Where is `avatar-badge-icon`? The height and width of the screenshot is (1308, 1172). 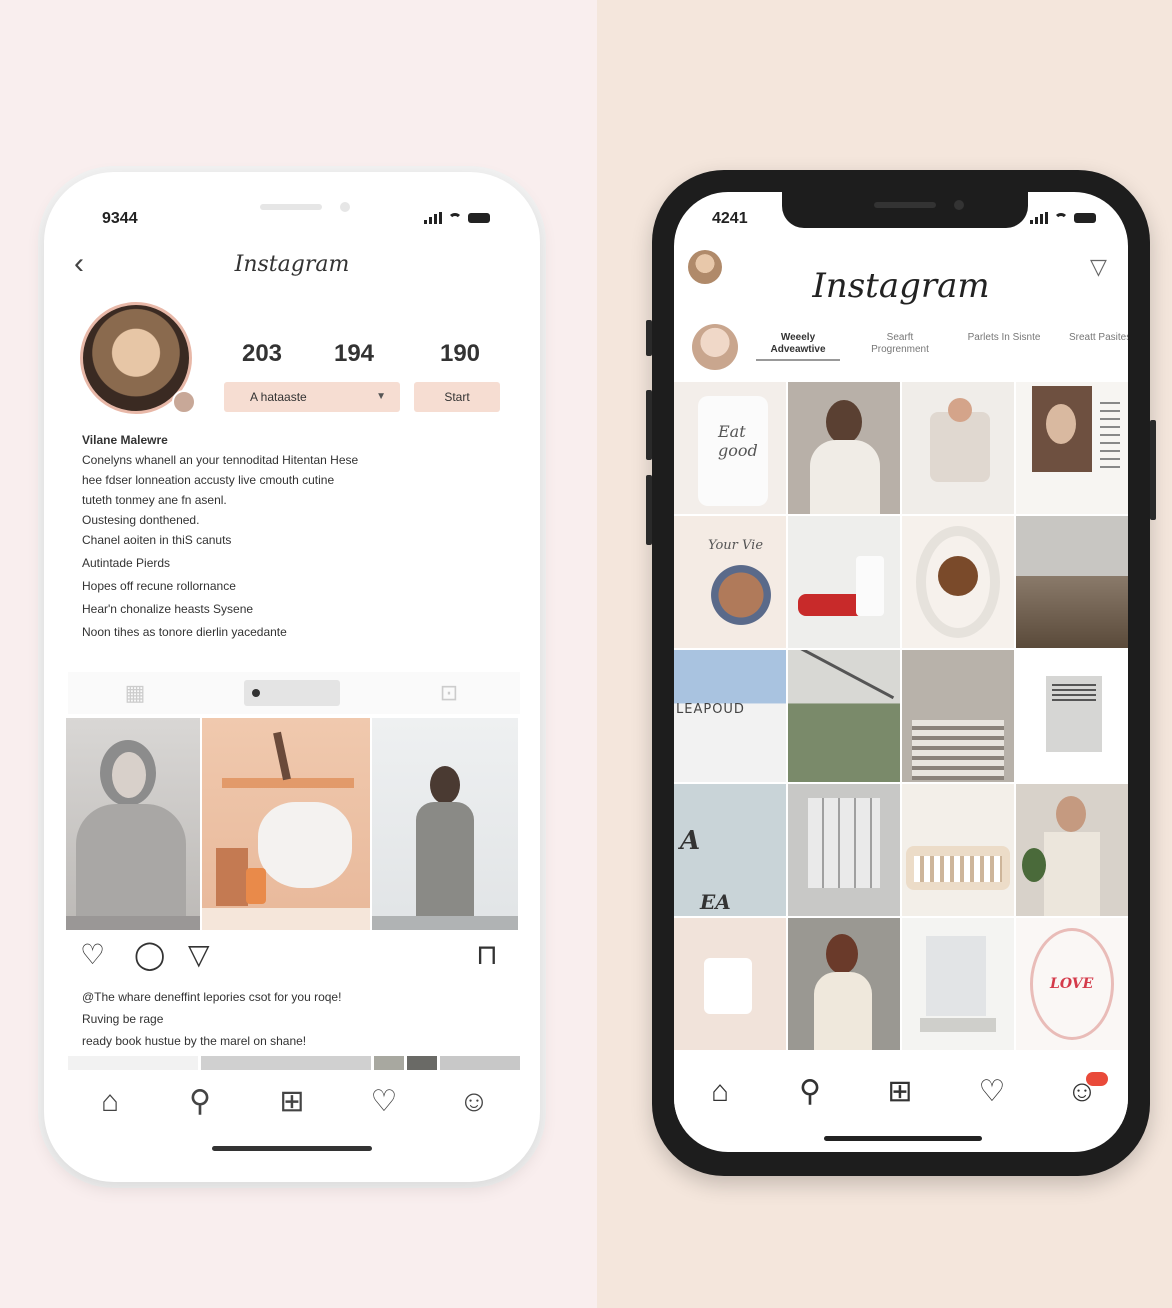 avatar-badge-icon is located at coordinates (184, 402).